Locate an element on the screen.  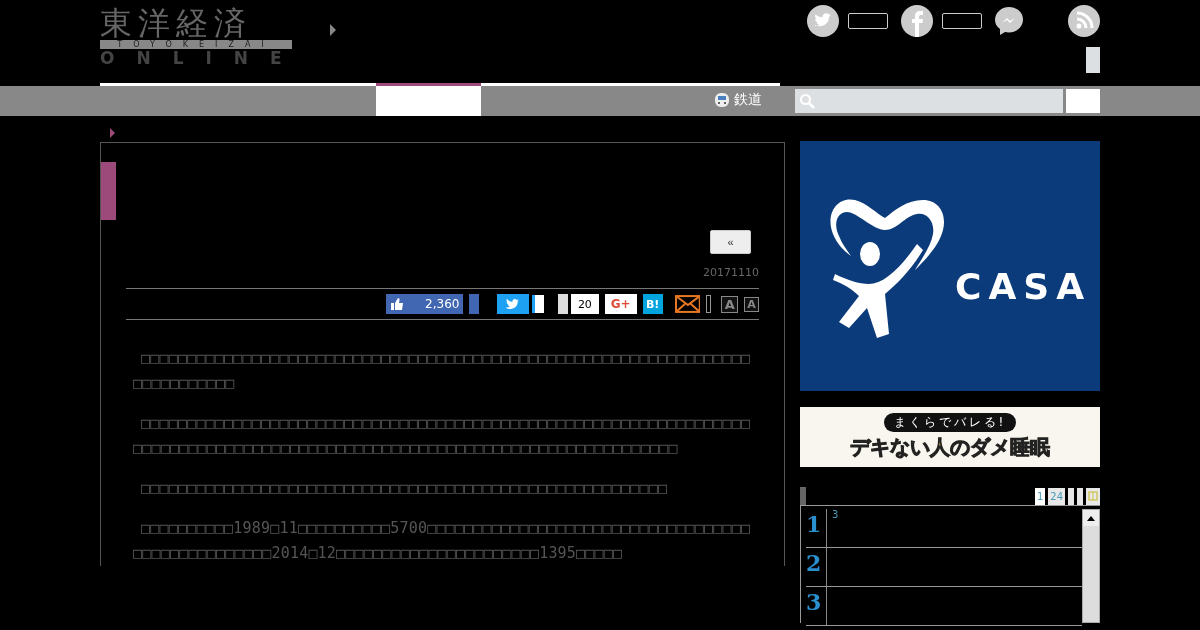
facebook-icon is located at coordinates (917, 21).